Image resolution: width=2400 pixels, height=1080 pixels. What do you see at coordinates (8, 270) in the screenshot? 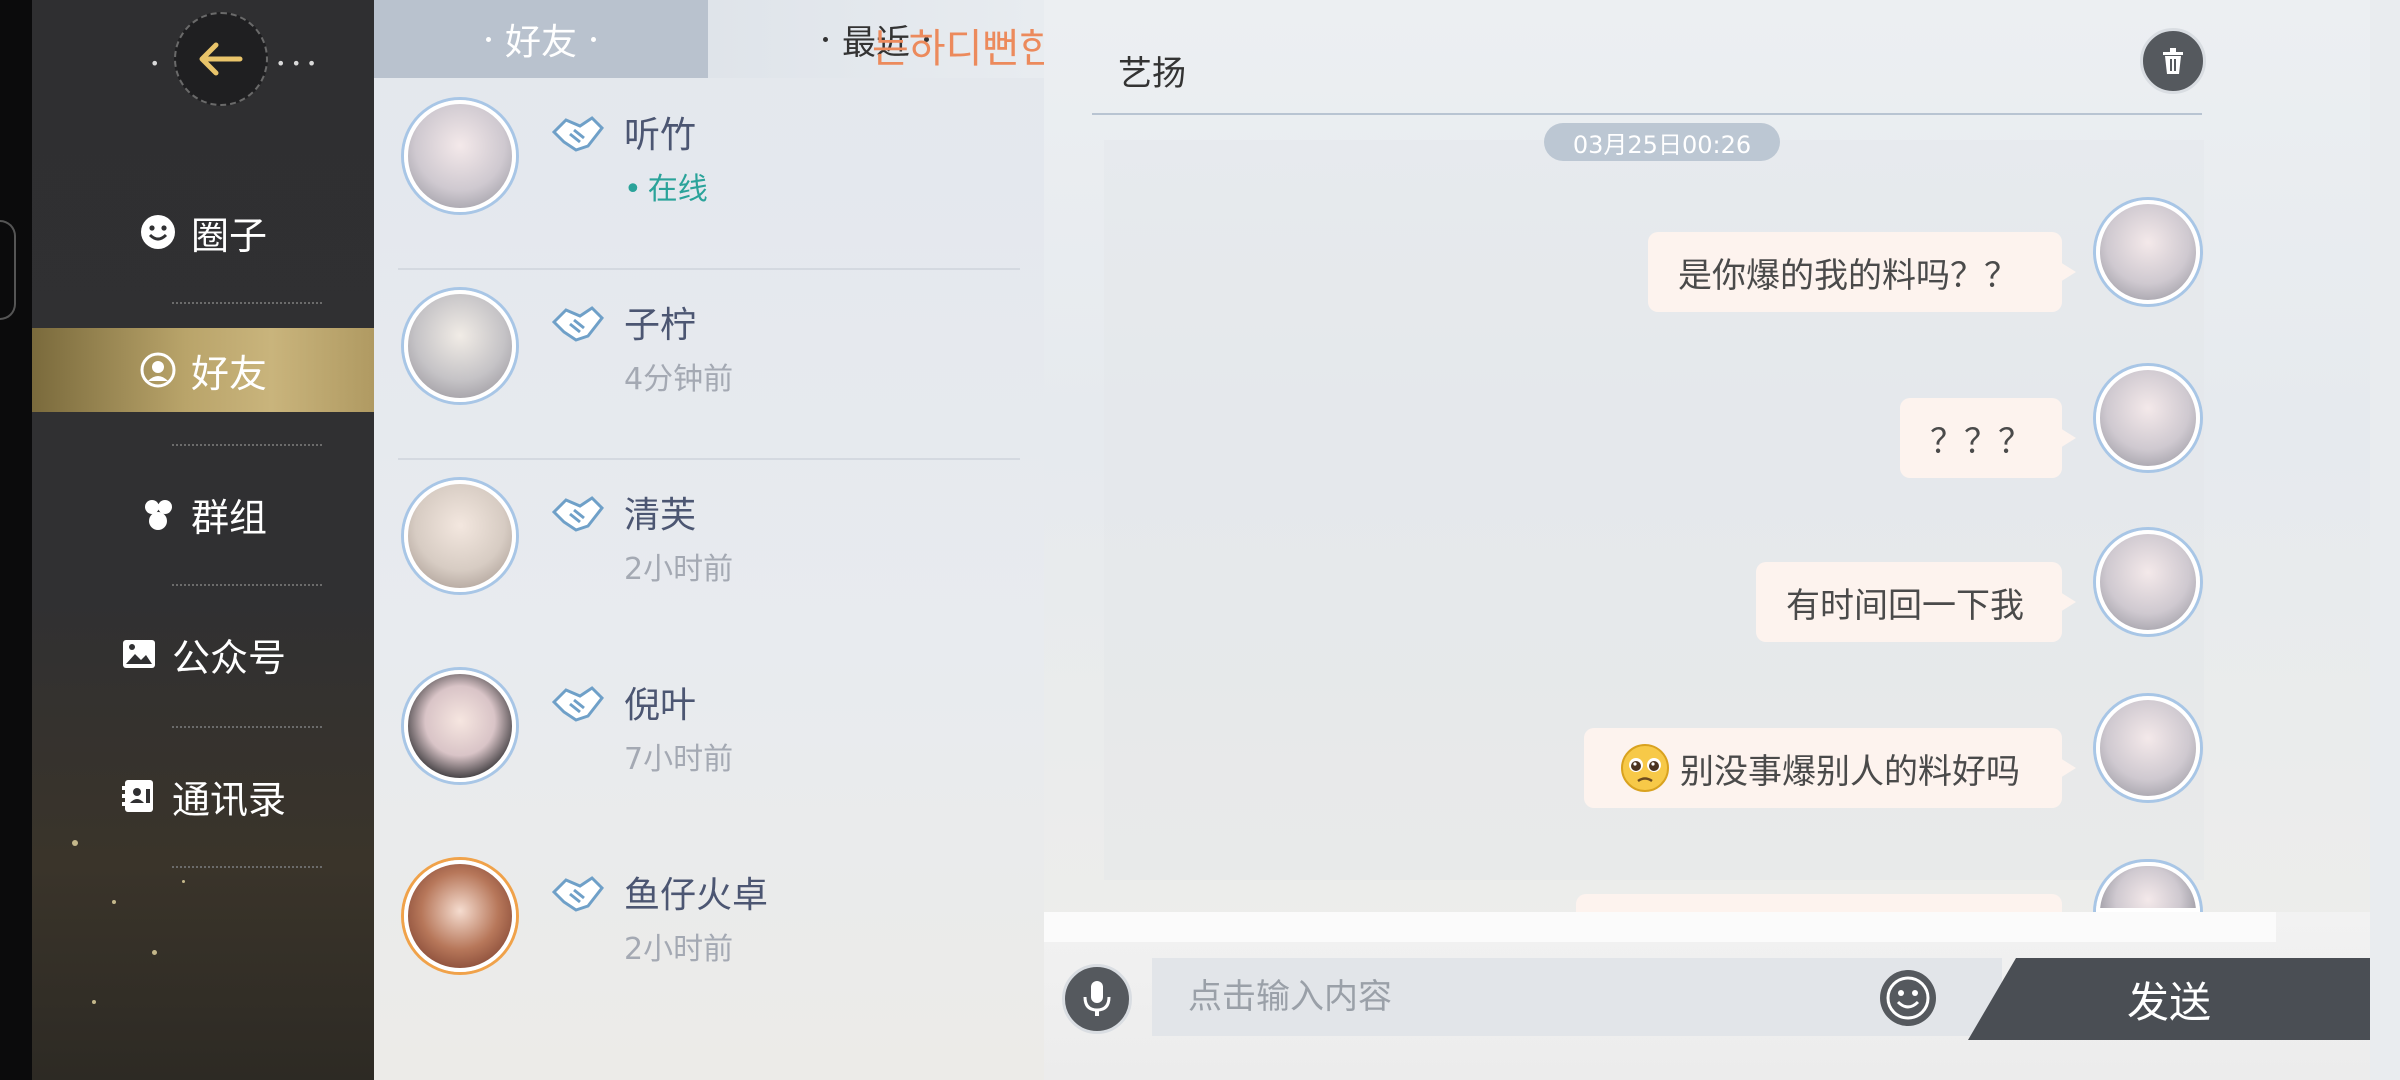
I see `edge-notch` at bounding box center [8, 270].